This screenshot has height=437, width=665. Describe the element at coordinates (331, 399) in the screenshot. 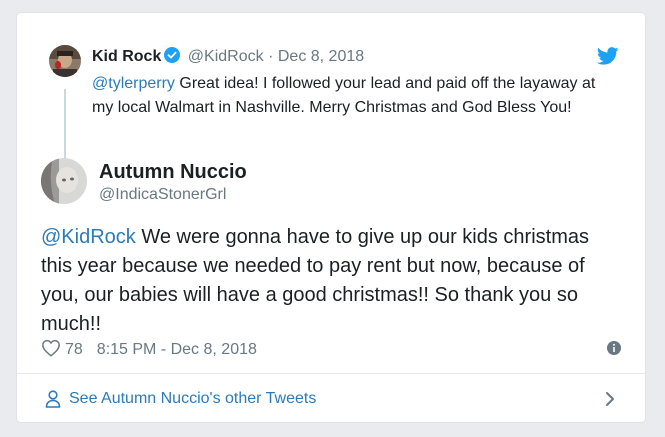

I see `see-other-tweets-link: See Autumn Nuccio's other Tweets` at that location.